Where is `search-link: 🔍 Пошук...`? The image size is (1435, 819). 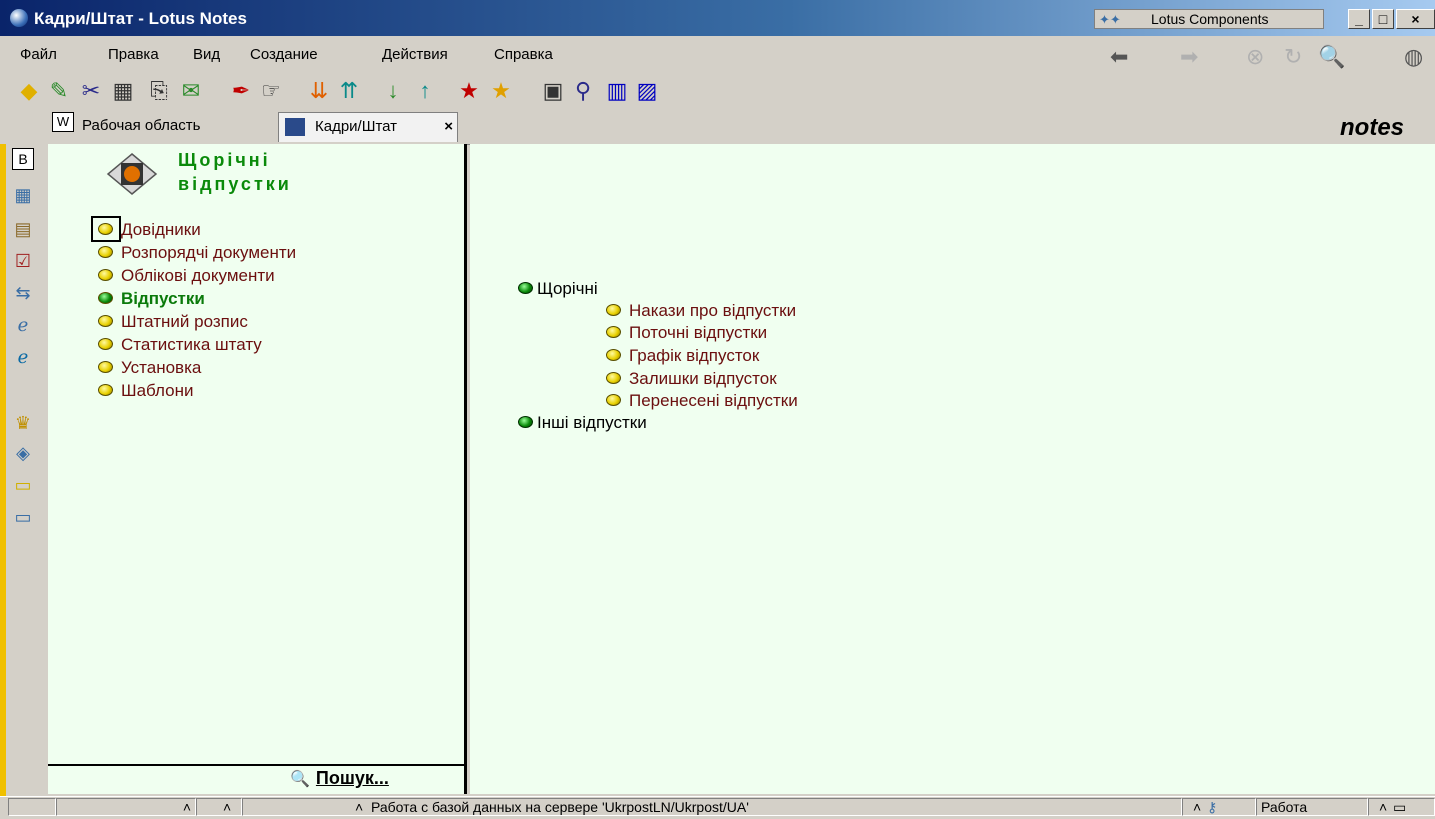 search-link: 🔍 Пошук... is located at coordinates (339, 778).